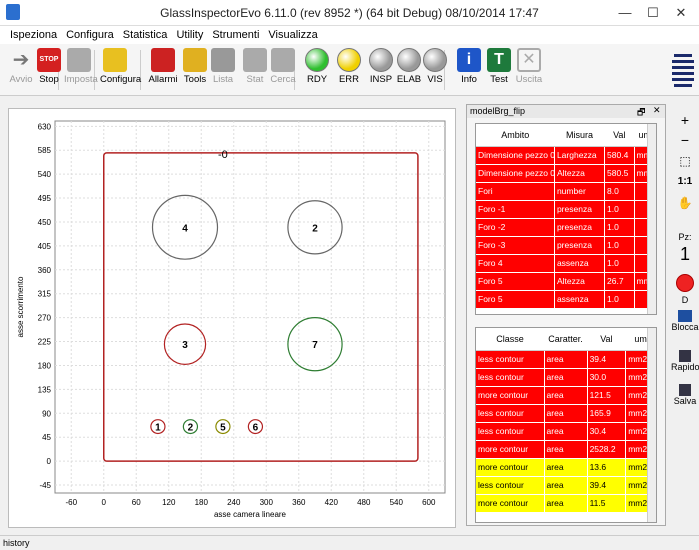 Image resolution: width=699 pixels, height=550 pixels. What do you see at coordinates (529, 66) in the screenshot?
I see `toolbar-uscita-button: ✕ Uscita` at bounding box center [529, 66].